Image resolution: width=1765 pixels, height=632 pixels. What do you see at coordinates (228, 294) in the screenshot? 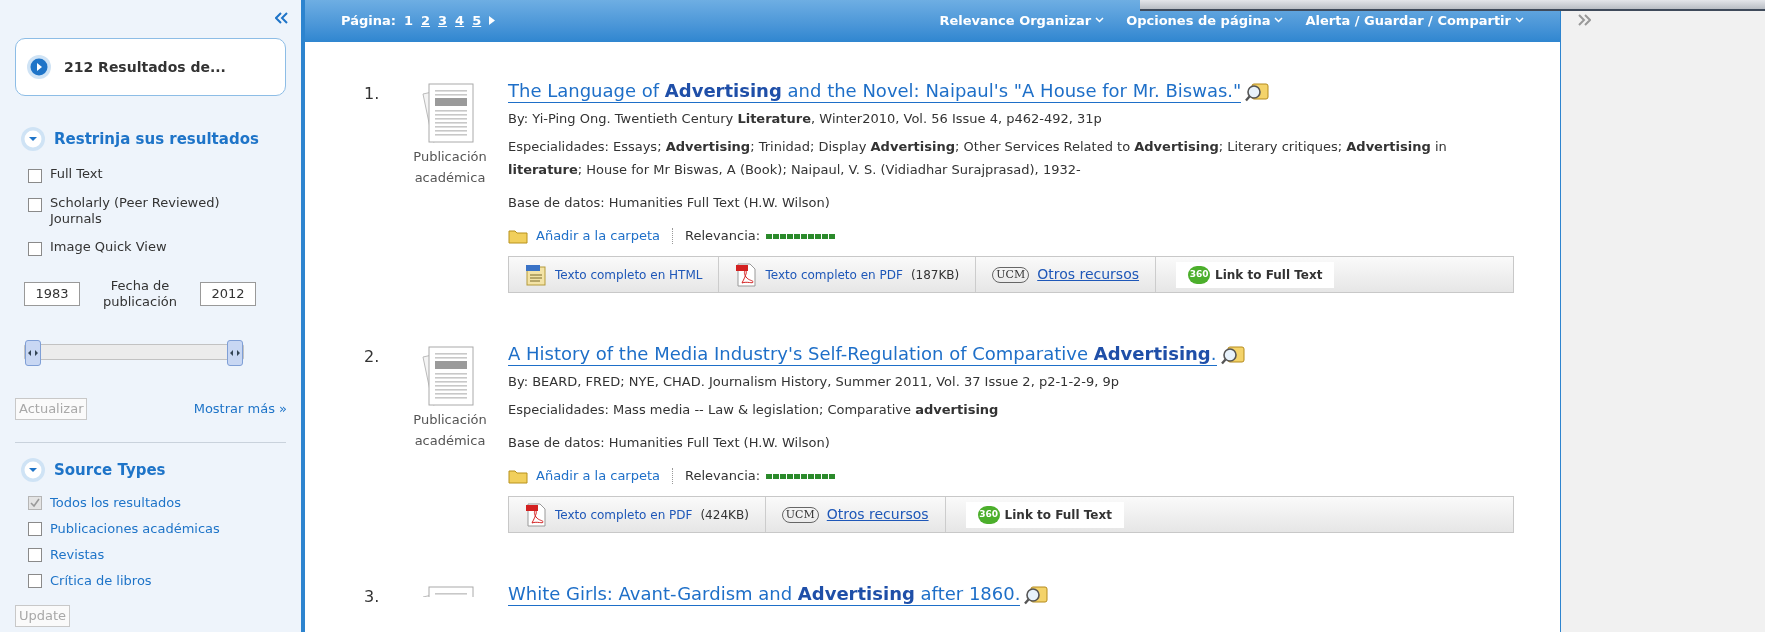
I see `year-to-field: 2012` at bounding box center [228, 294].